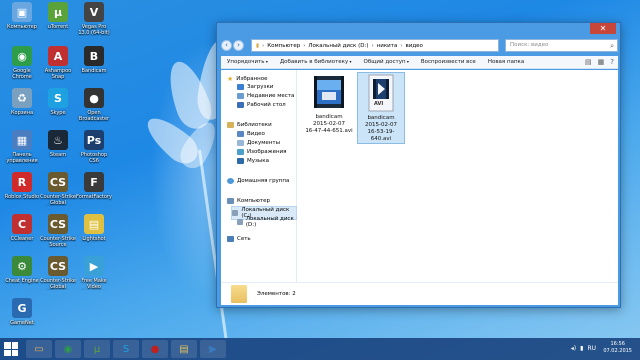 The height and width of the screenshot is (360, 640). I want to click on nav-label: Библиотеки, so click(254, 125).